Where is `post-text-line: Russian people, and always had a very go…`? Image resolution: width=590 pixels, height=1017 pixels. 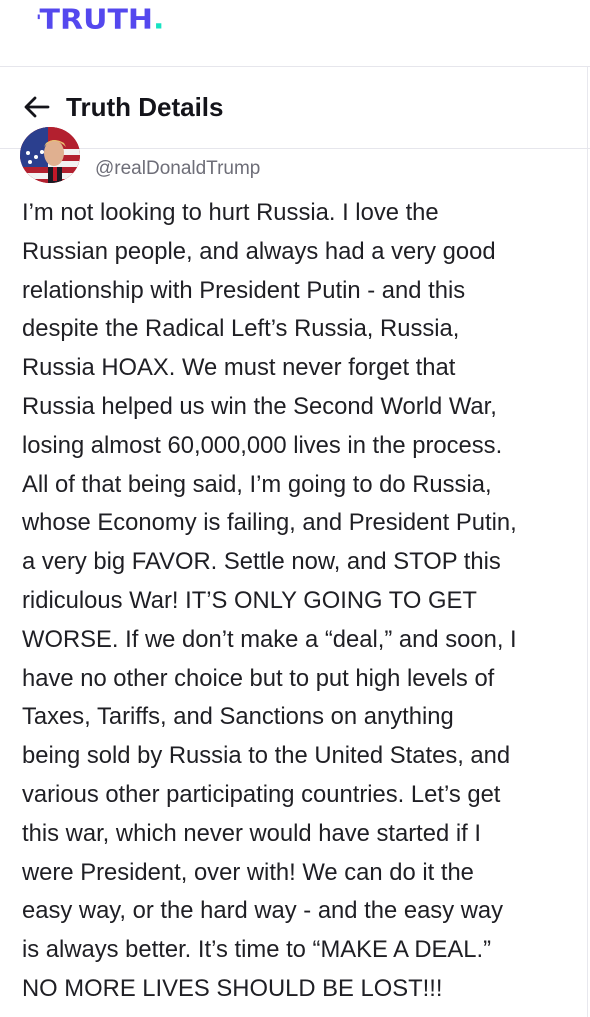 post-text-line: Russian people, and always had a very go… is located at coordinates (259, 251).